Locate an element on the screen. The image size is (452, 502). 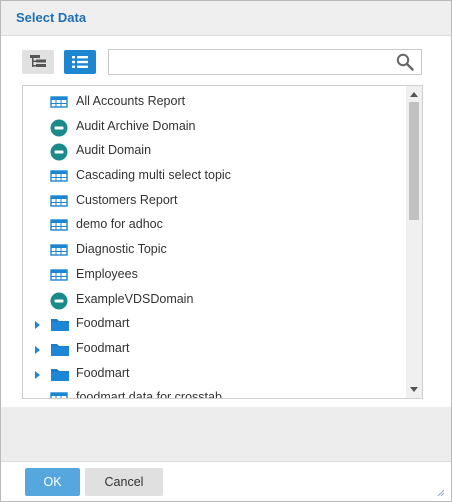
list-item-label: demo for adhoc is located at coordinates (119, 224).